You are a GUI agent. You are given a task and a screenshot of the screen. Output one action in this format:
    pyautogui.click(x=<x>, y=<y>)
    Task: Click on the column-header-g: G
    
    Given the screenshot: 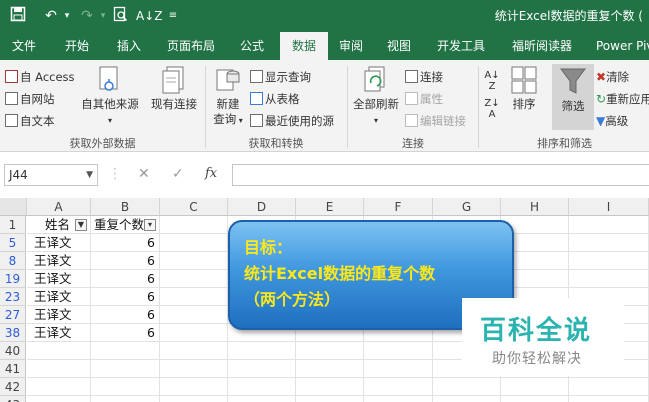 What is the action you would take?
    pyautogui.click(x=467, y=207)
    